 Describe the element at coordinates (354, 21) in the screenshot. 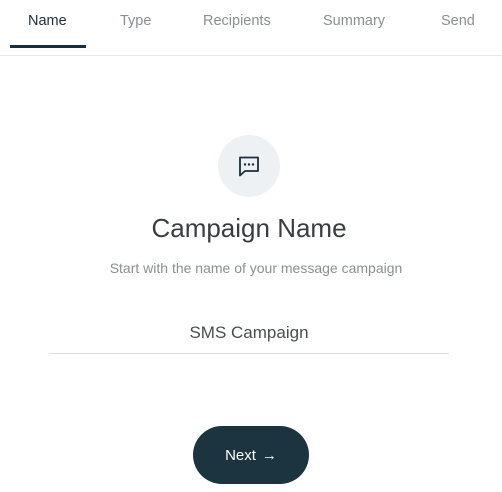

I see `tab-summary: Summary` at that location.